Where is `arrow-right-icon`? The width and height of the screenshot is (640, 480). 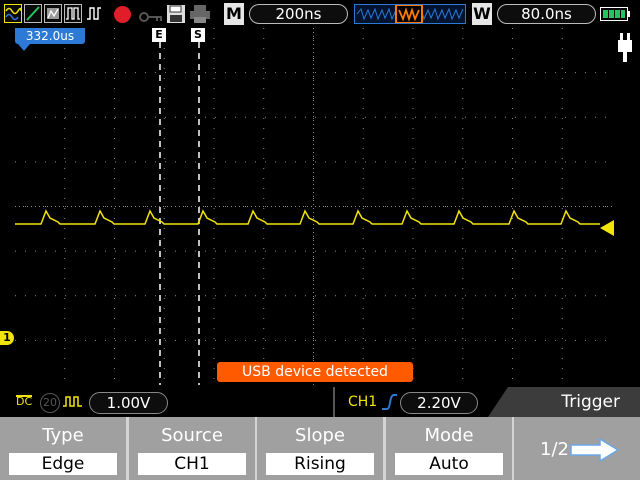
arrow-right-icon is located at coordinates (595, 450).